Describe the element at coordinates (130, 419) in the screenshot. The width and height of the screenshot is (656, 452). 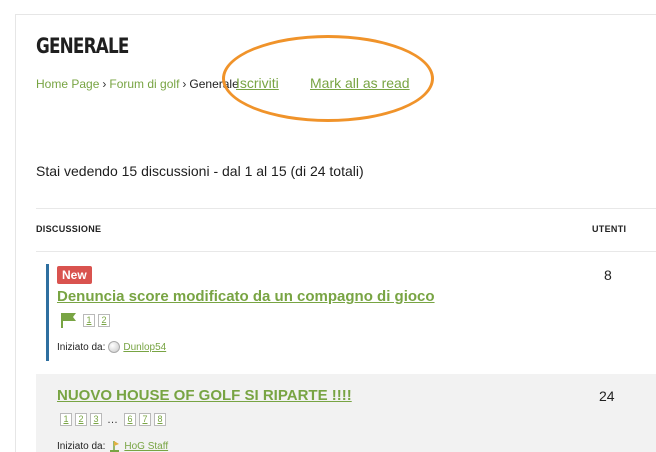
I see `page-link: 6` at that location.